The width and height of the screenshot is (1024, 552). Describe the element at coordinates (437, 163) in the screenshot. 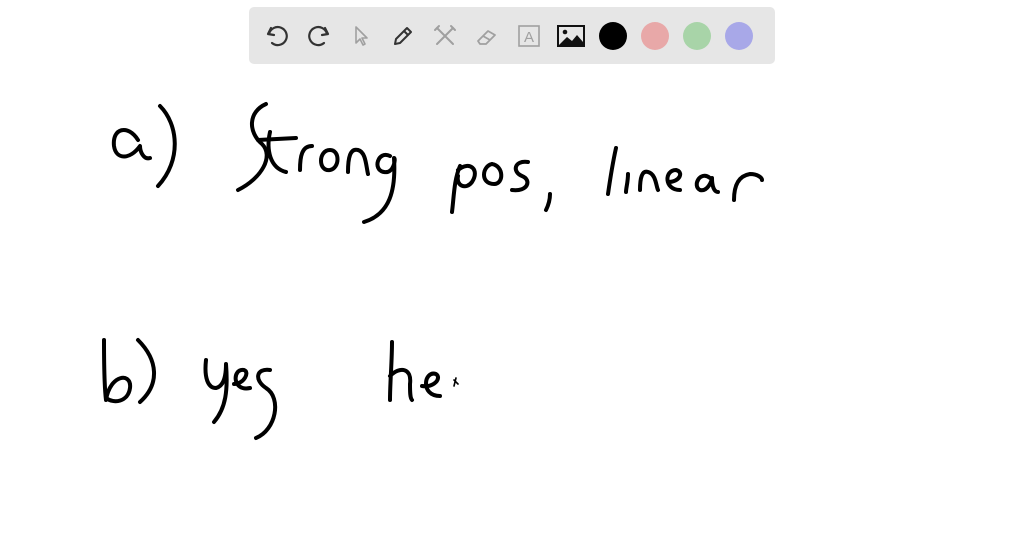

I see `handwriting-line-a` at that location.